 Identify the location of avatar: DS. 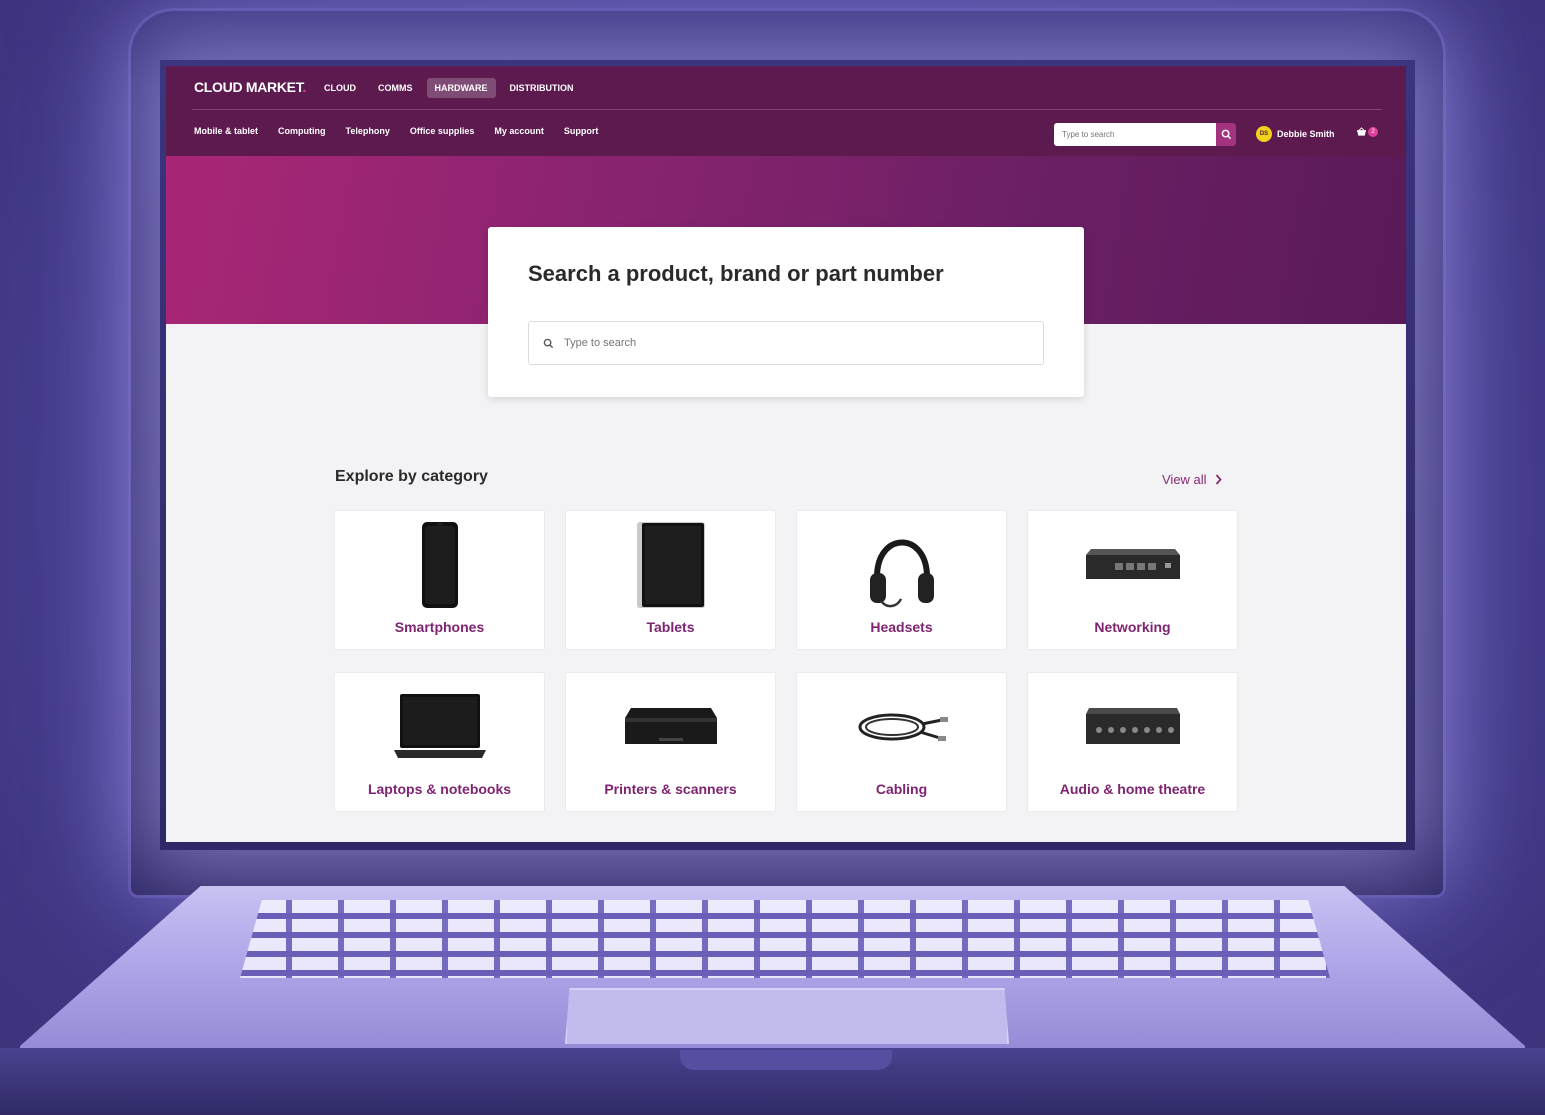
(1264, 134).